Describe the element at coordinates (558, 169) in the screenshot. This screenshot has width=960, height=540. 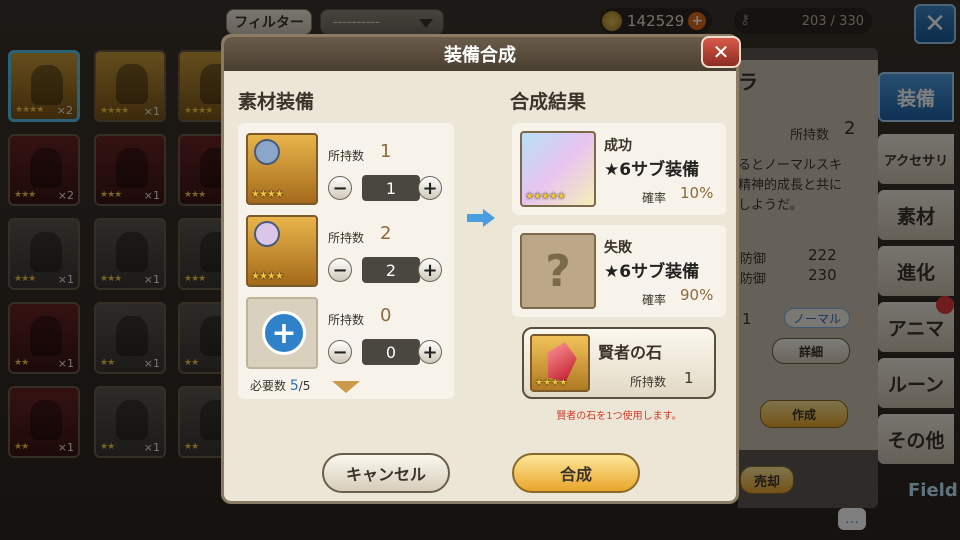
I see `result-item-icon: ★★★★★` at that location.